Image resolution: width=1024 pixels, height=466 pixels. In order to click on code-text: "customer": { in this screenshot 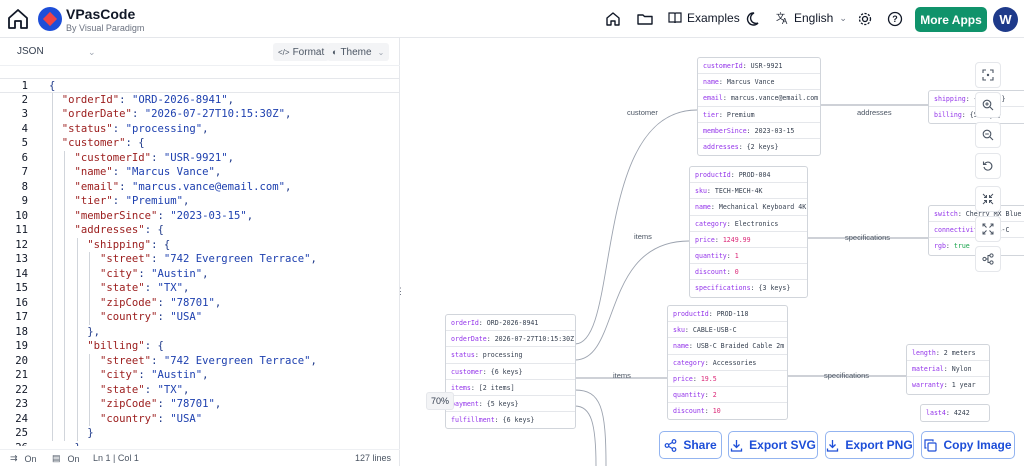, I will do `click(103, 143)`.